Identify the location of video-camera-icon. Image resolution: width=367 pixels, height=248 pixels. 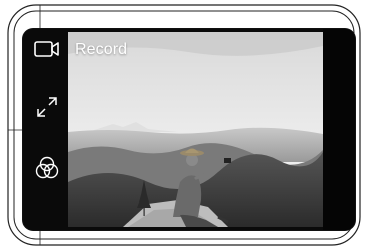
(47, 49).